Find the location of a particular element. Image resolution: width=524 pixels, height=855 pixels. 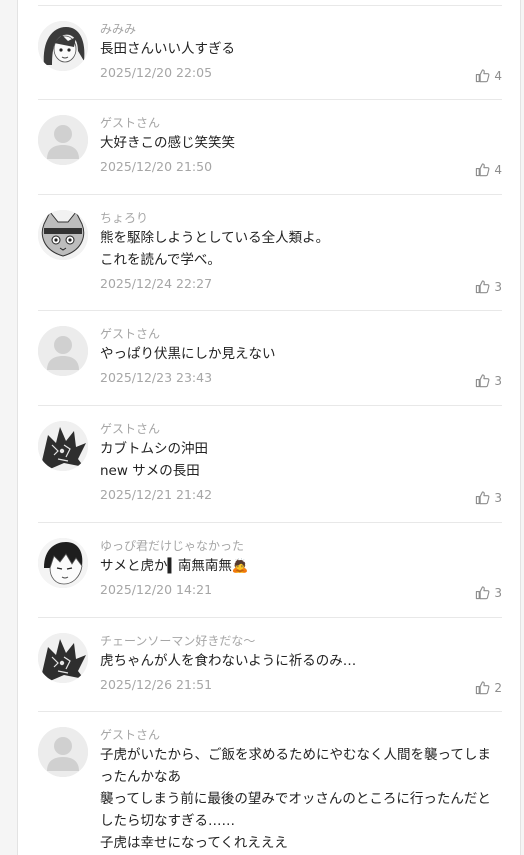

comment-item: みみみ 長田さんいい人すぎる 2025/12/20 22:05 4 is located at coordinates (270, 53).